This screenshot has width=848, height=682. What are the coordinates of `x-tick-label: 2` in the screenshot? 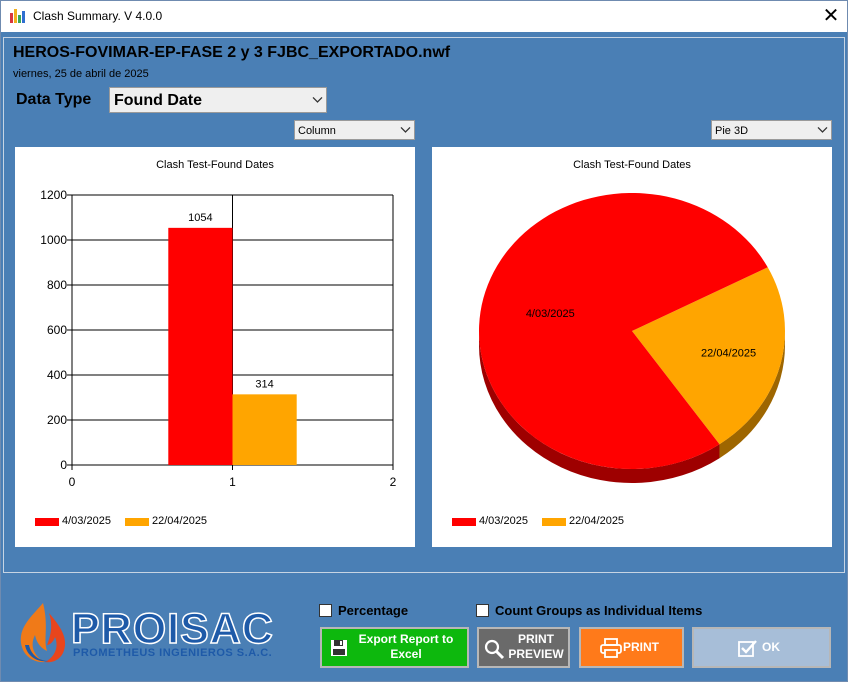 It's located at (393, 482).